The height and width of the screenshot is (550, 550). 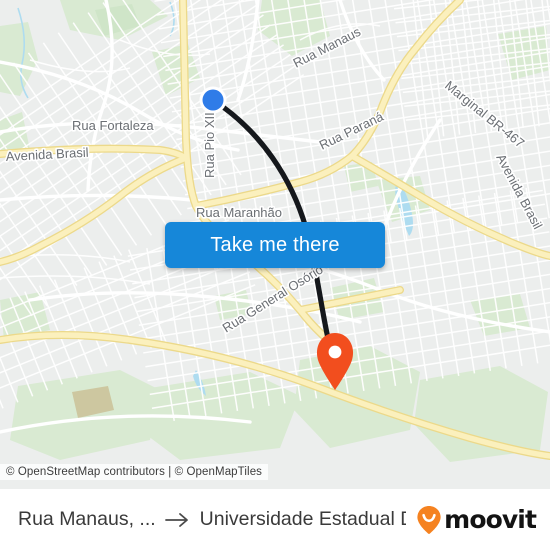 I want to click on svg-text: Rua Maranhão, so click(x=239, y=212).